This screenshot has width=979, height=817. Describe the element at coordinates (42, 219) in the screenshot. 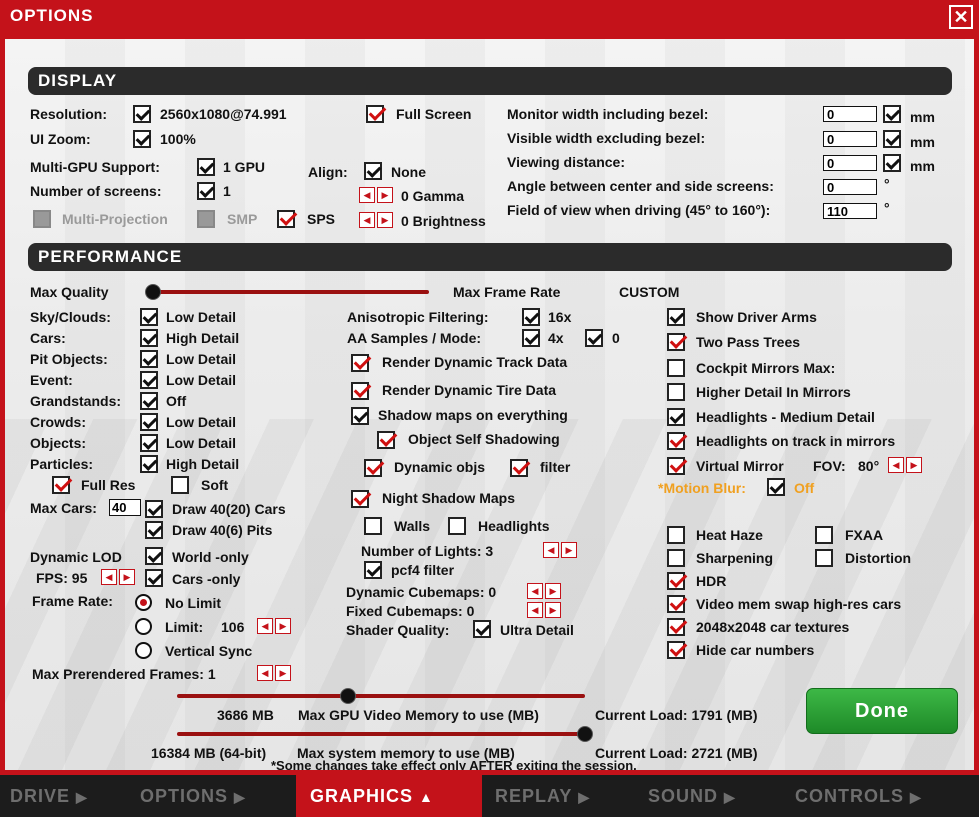

I see `multi-projection-checkbox` at that location.